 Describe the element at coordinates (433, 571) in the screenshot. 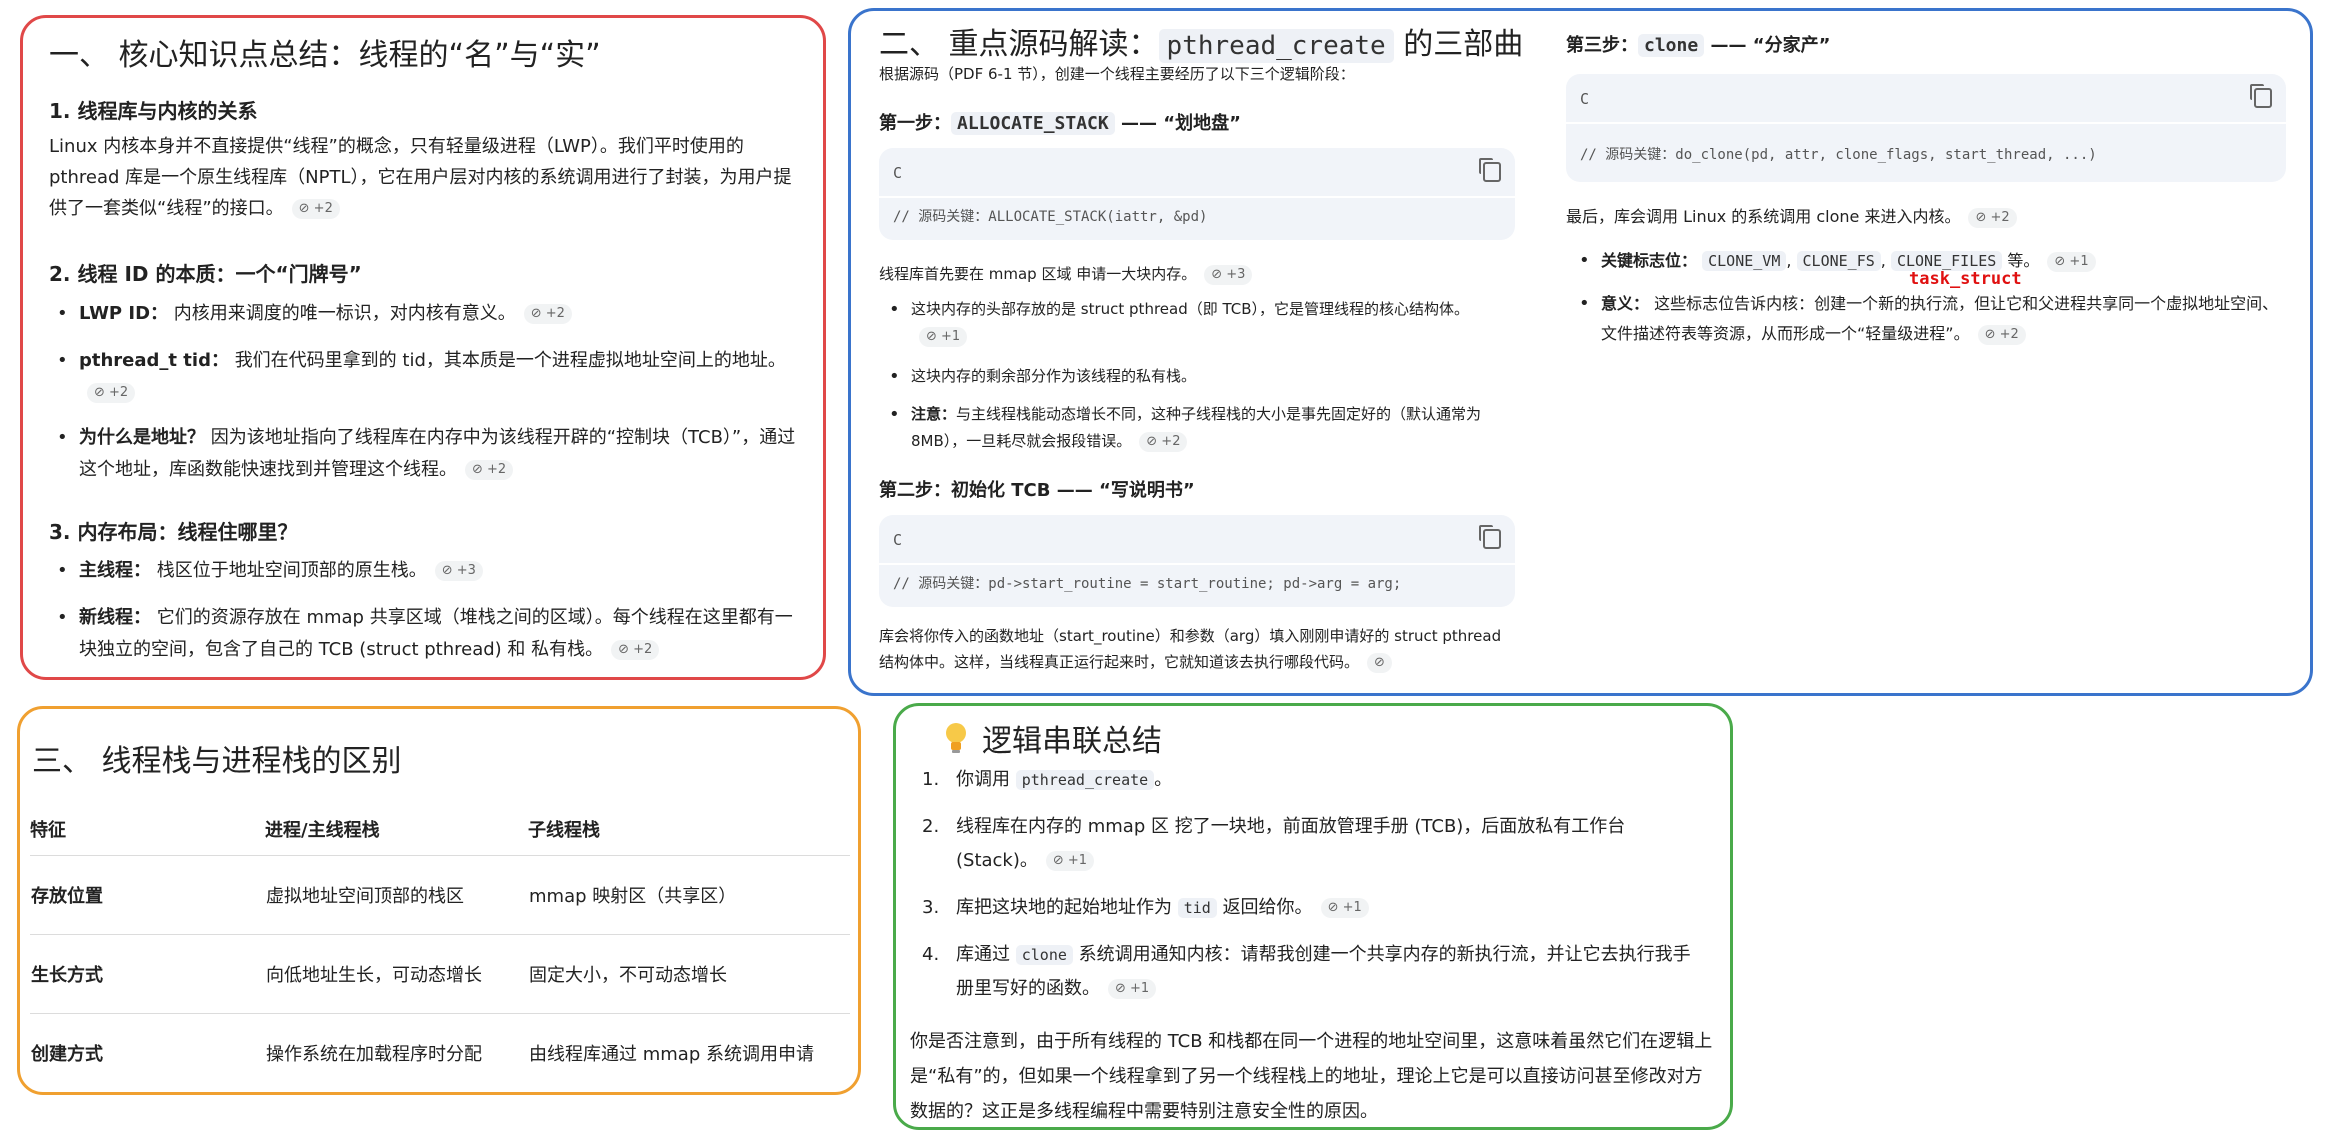

I see `list-item: • 主线程： 栈区位于地址空间顶部的原生栈。 ⊘ +3` at that location.